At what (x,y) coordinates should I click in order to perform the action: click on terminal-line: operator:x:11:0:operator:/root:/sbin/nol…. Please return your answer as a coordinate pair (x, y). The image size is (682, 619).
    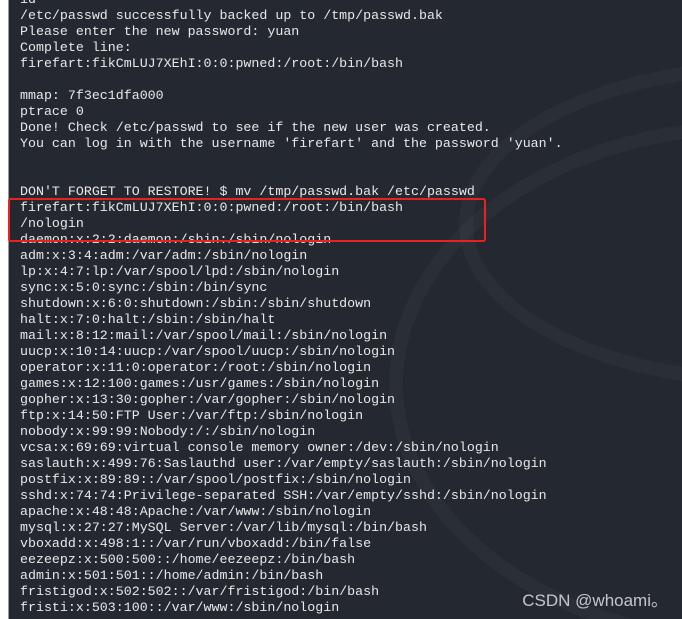
    Looking at the image, I should click on (196, 367).